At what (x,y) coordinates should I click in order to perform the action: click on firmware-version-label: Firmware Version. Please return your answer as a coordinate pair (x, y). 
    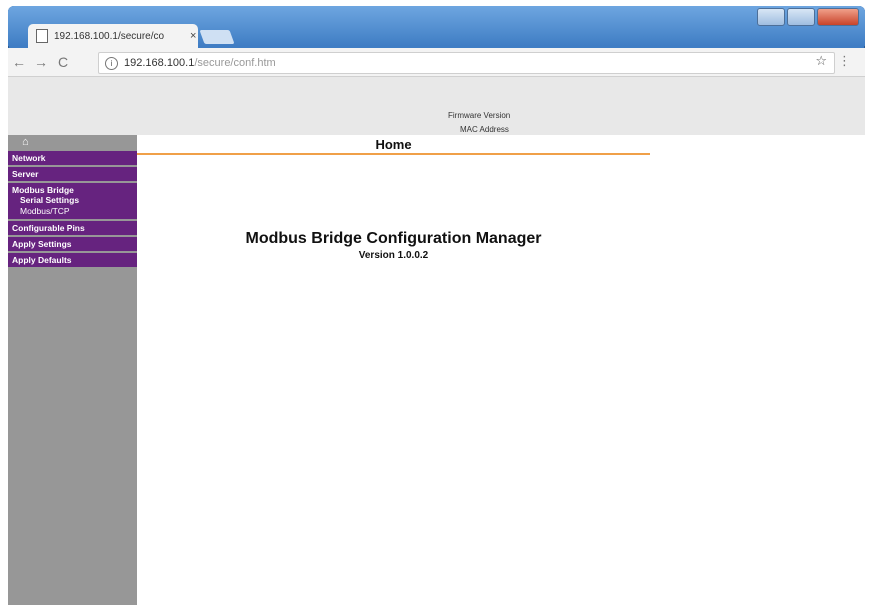
    Looking at the image, I should click on (479, 115).